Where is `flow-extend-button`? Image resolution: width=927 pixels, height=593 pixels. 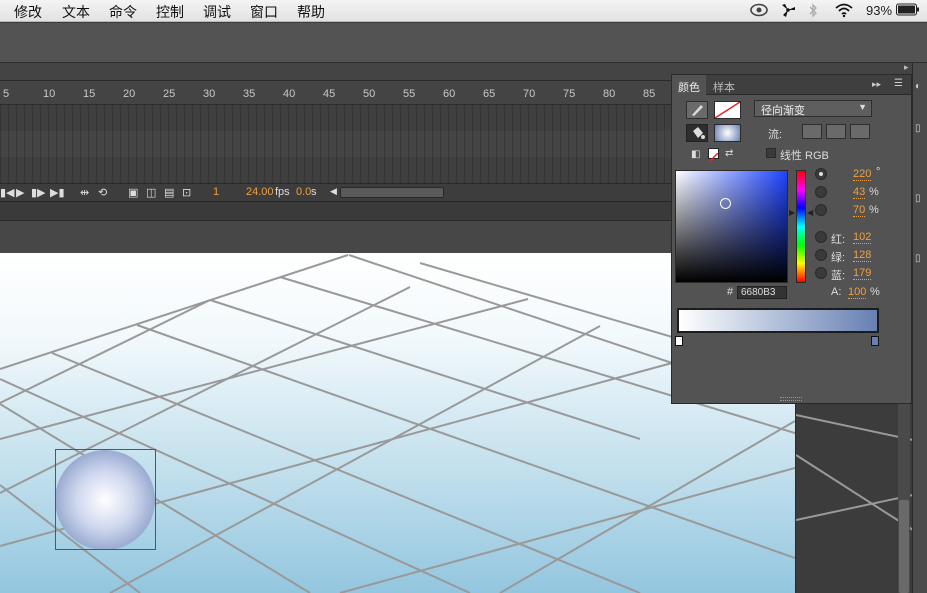 flow-extend-button is located at coordinates (812, 131).